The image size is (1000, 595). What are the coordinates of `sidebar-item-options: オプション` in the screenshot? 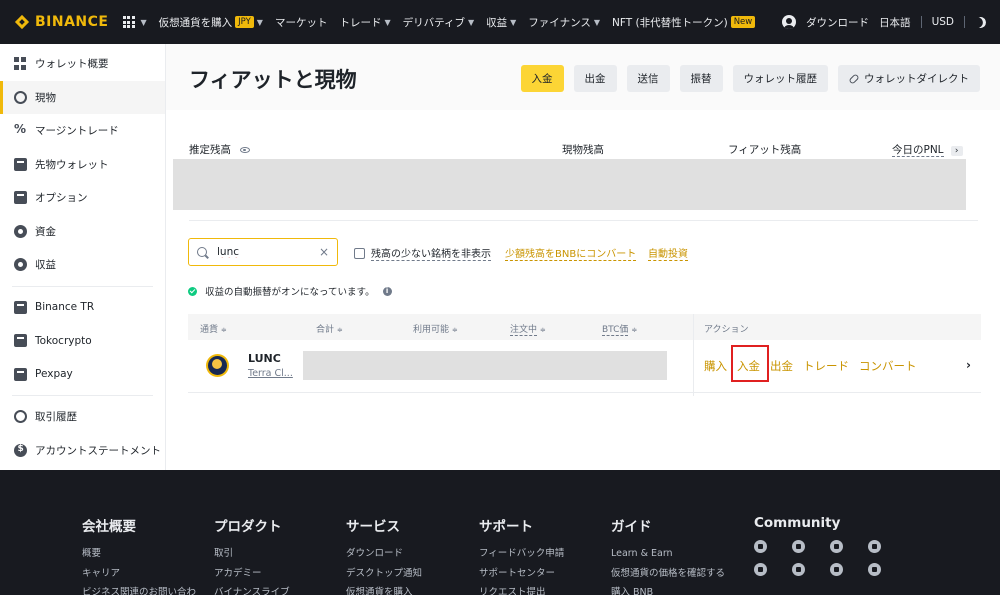 It's located at (82, 198).